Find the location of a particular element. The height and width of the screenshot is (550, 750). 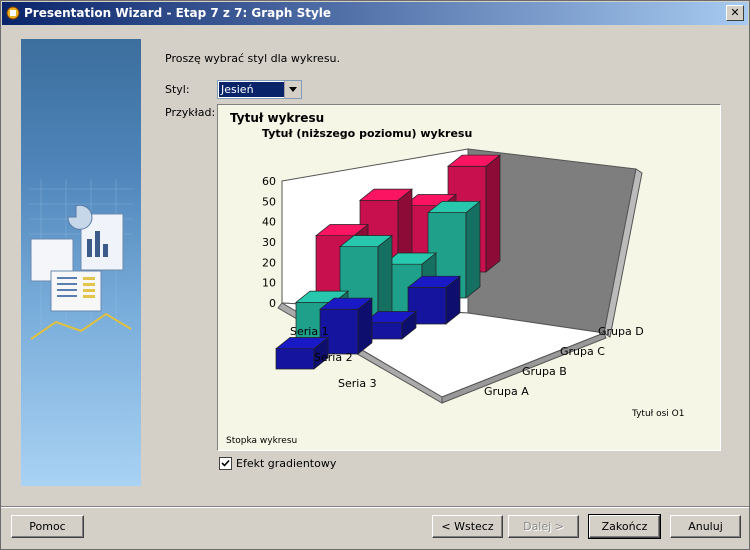

y-tick-label: 60 is located at coordinates (269, 181).